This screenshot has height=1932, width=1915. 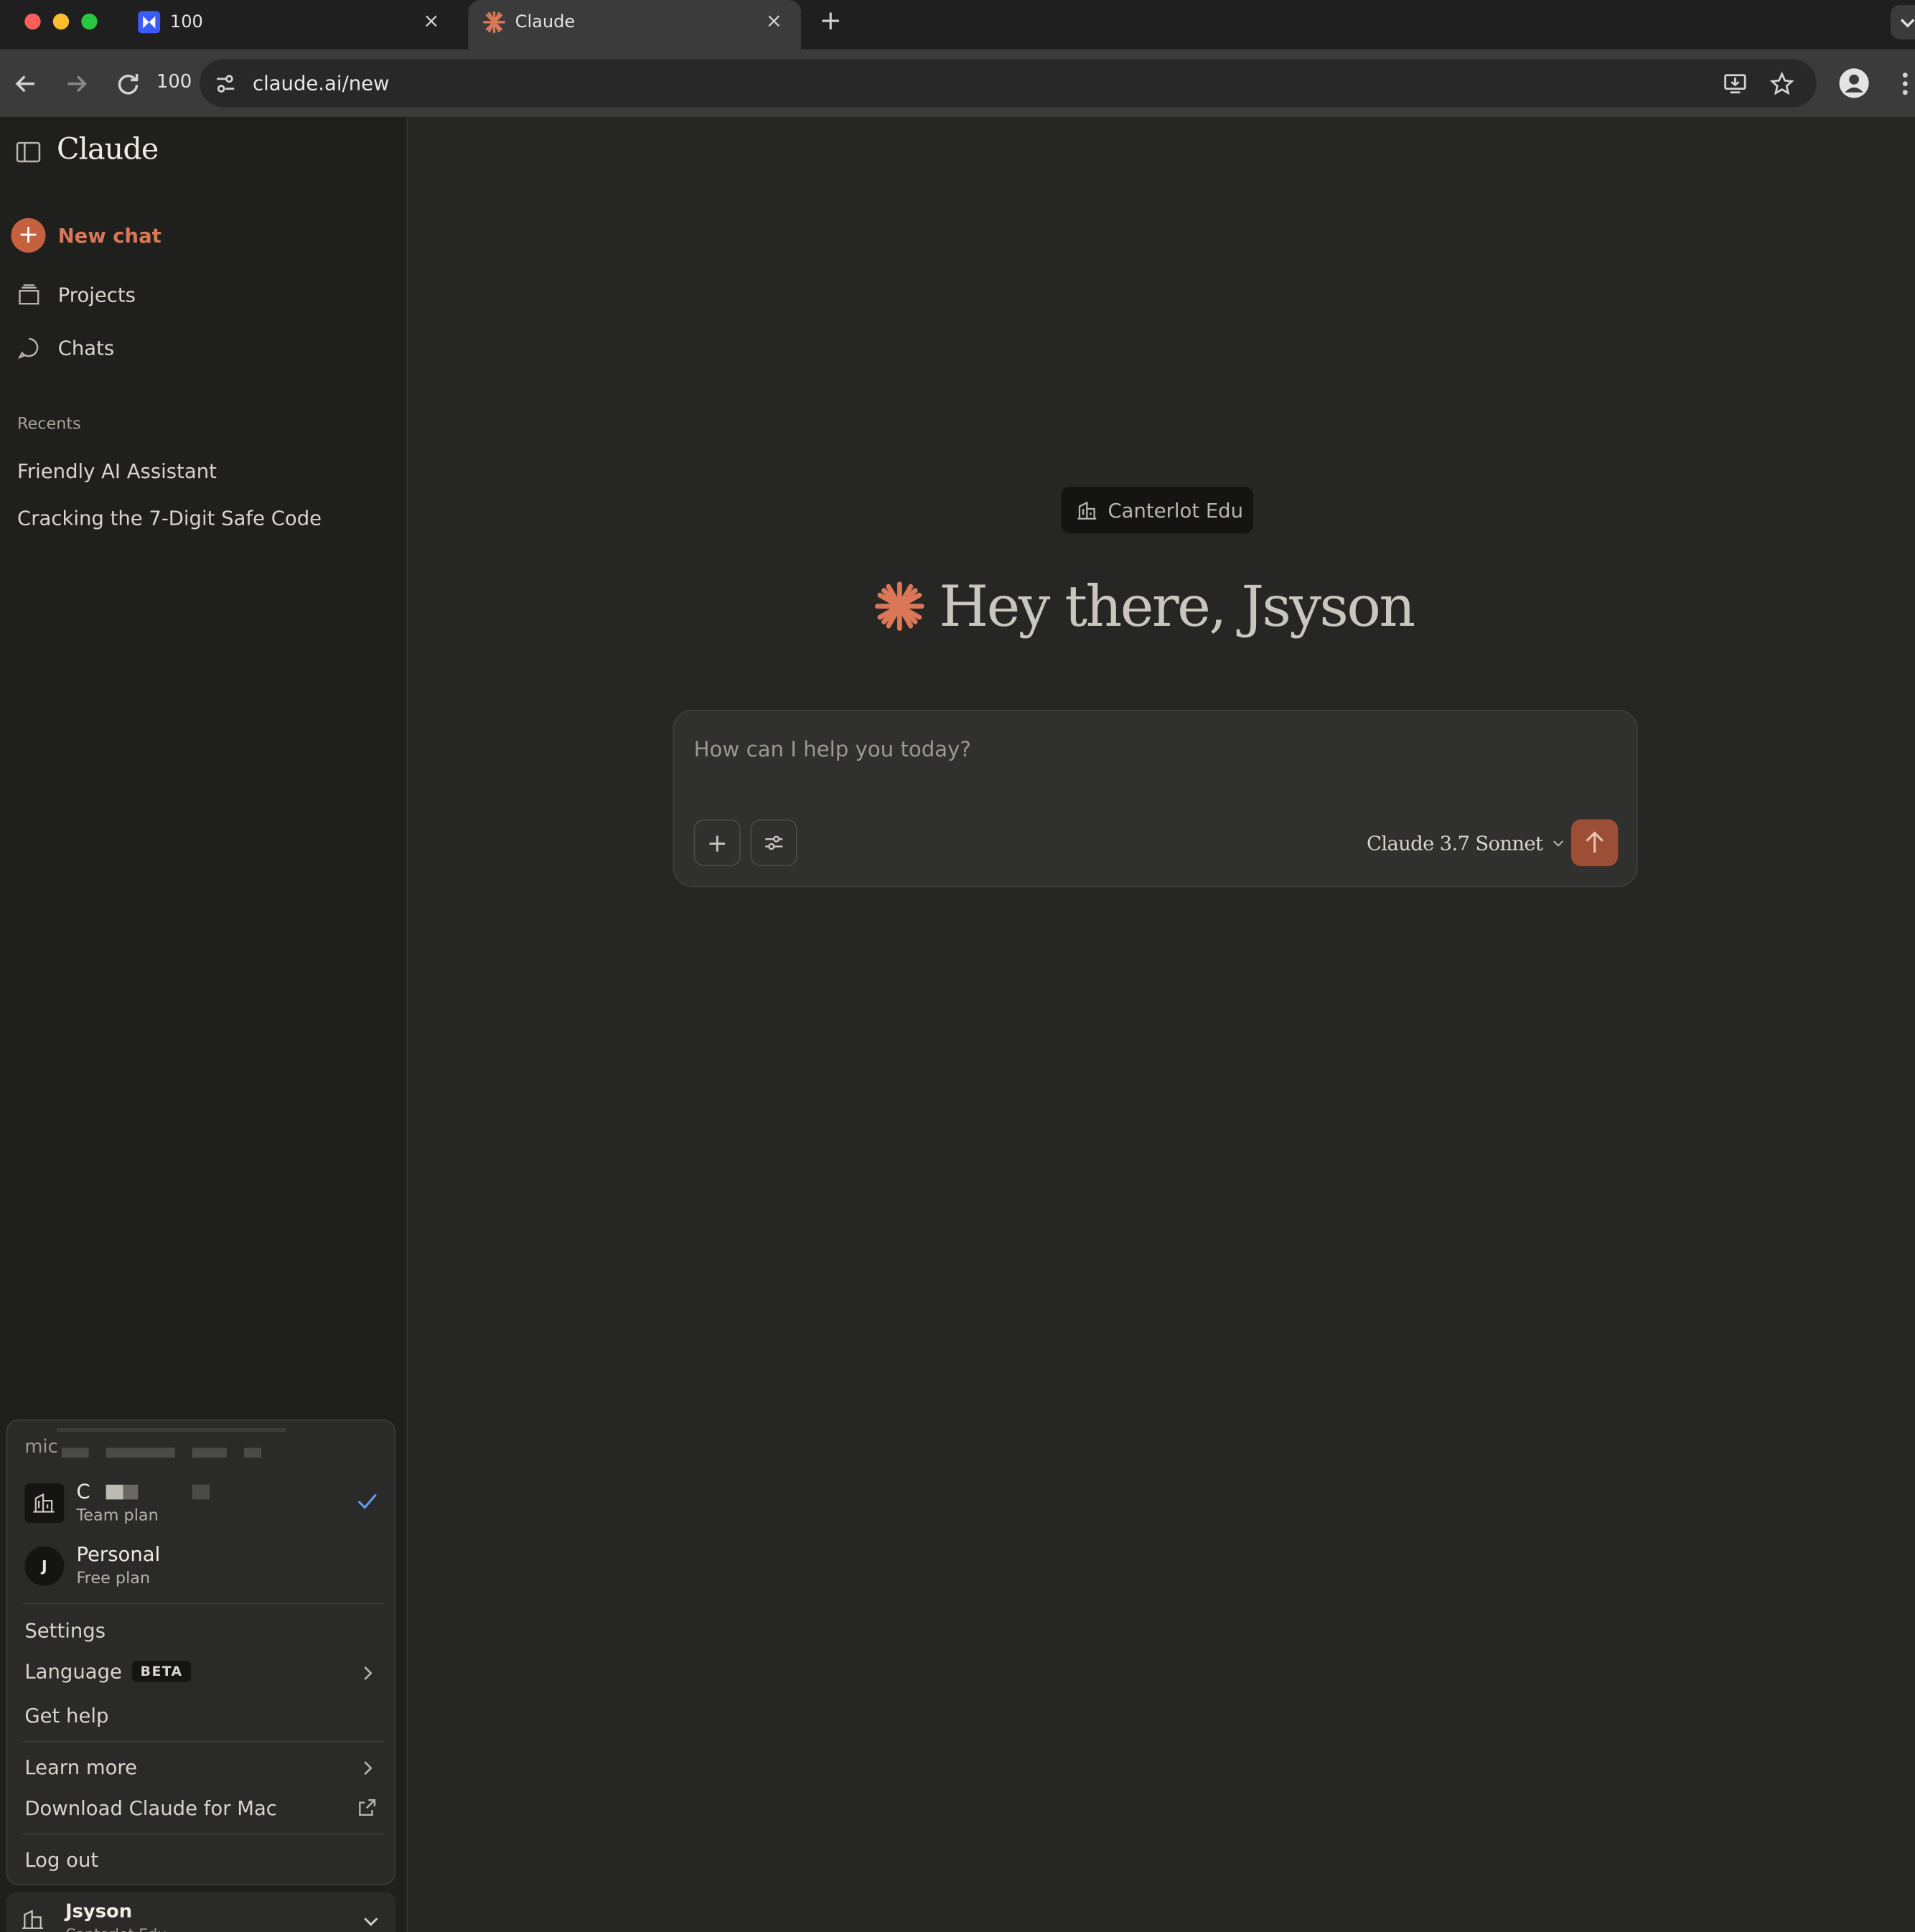 What do you see at coordinates (41, 1446) in the screenshot?
I see `account-email: mic` at bounding box center [41, 1446].